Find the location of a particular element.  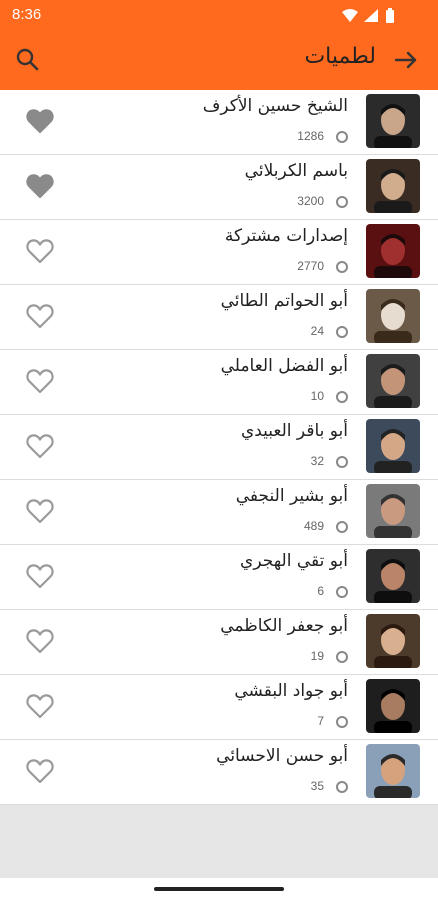

track-count-value: 1286 is located at coordinates (310, 136).